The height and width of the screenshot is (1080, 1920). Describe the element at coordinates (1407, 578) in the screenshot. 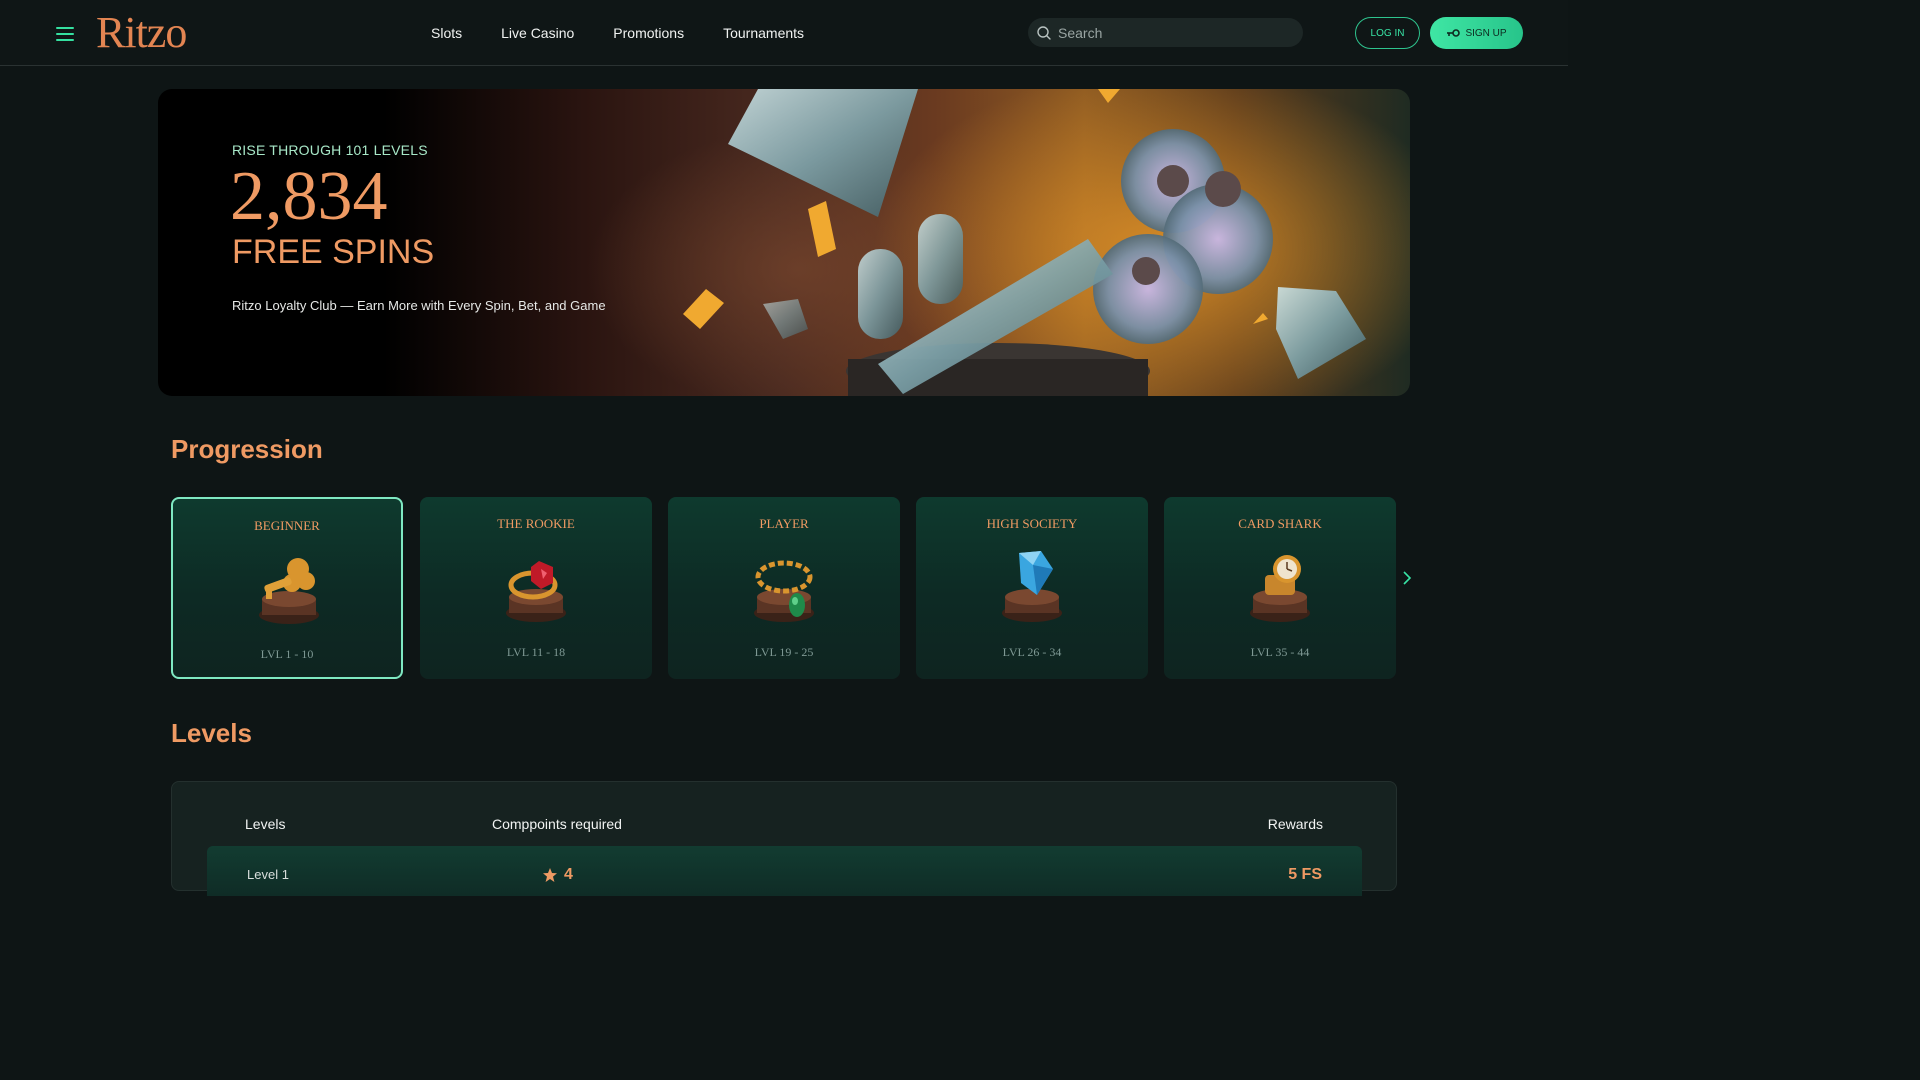

I see `chevron-right-icon` at that location.